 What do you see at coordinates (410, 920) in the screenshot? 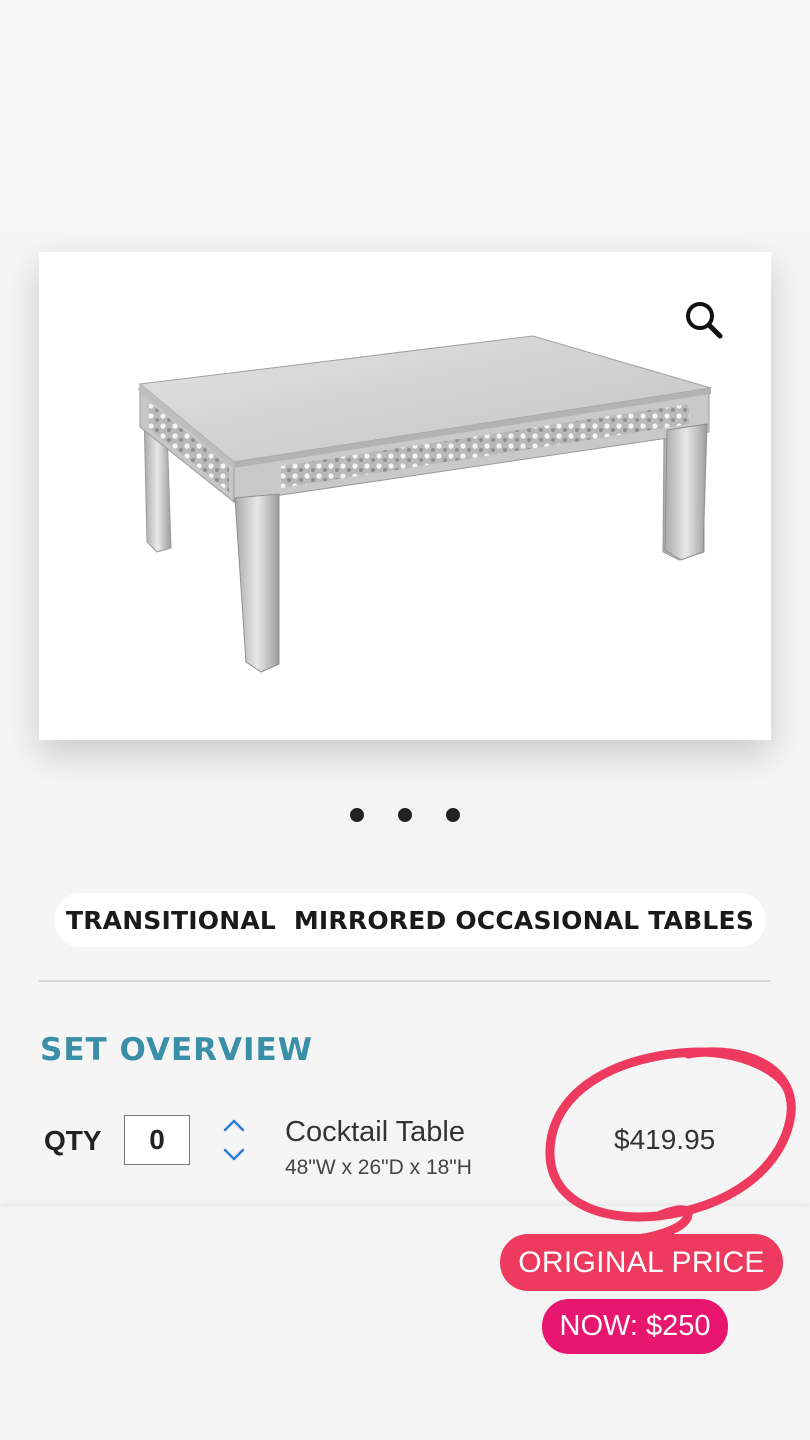
I see `product-title: TRANSITIONAL MIRRORED OCCASIONAL TABLES` at bounding box center [410, 920].